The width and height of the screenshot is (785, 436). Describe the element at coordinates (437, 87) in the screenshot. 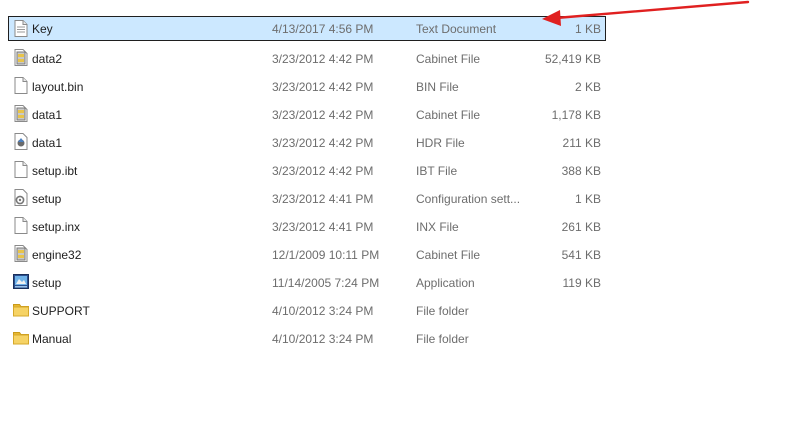

I see `file-type: BIN File` at that location.